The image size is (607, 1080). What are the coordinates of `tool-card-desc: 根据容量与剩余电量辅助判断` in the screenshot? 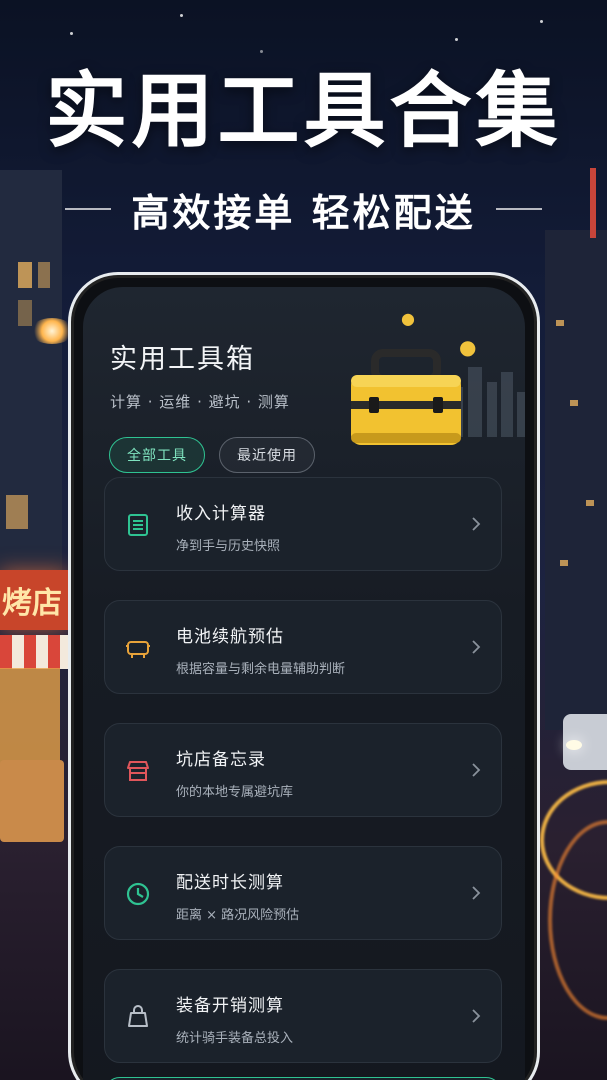 It's located at (261, 669).